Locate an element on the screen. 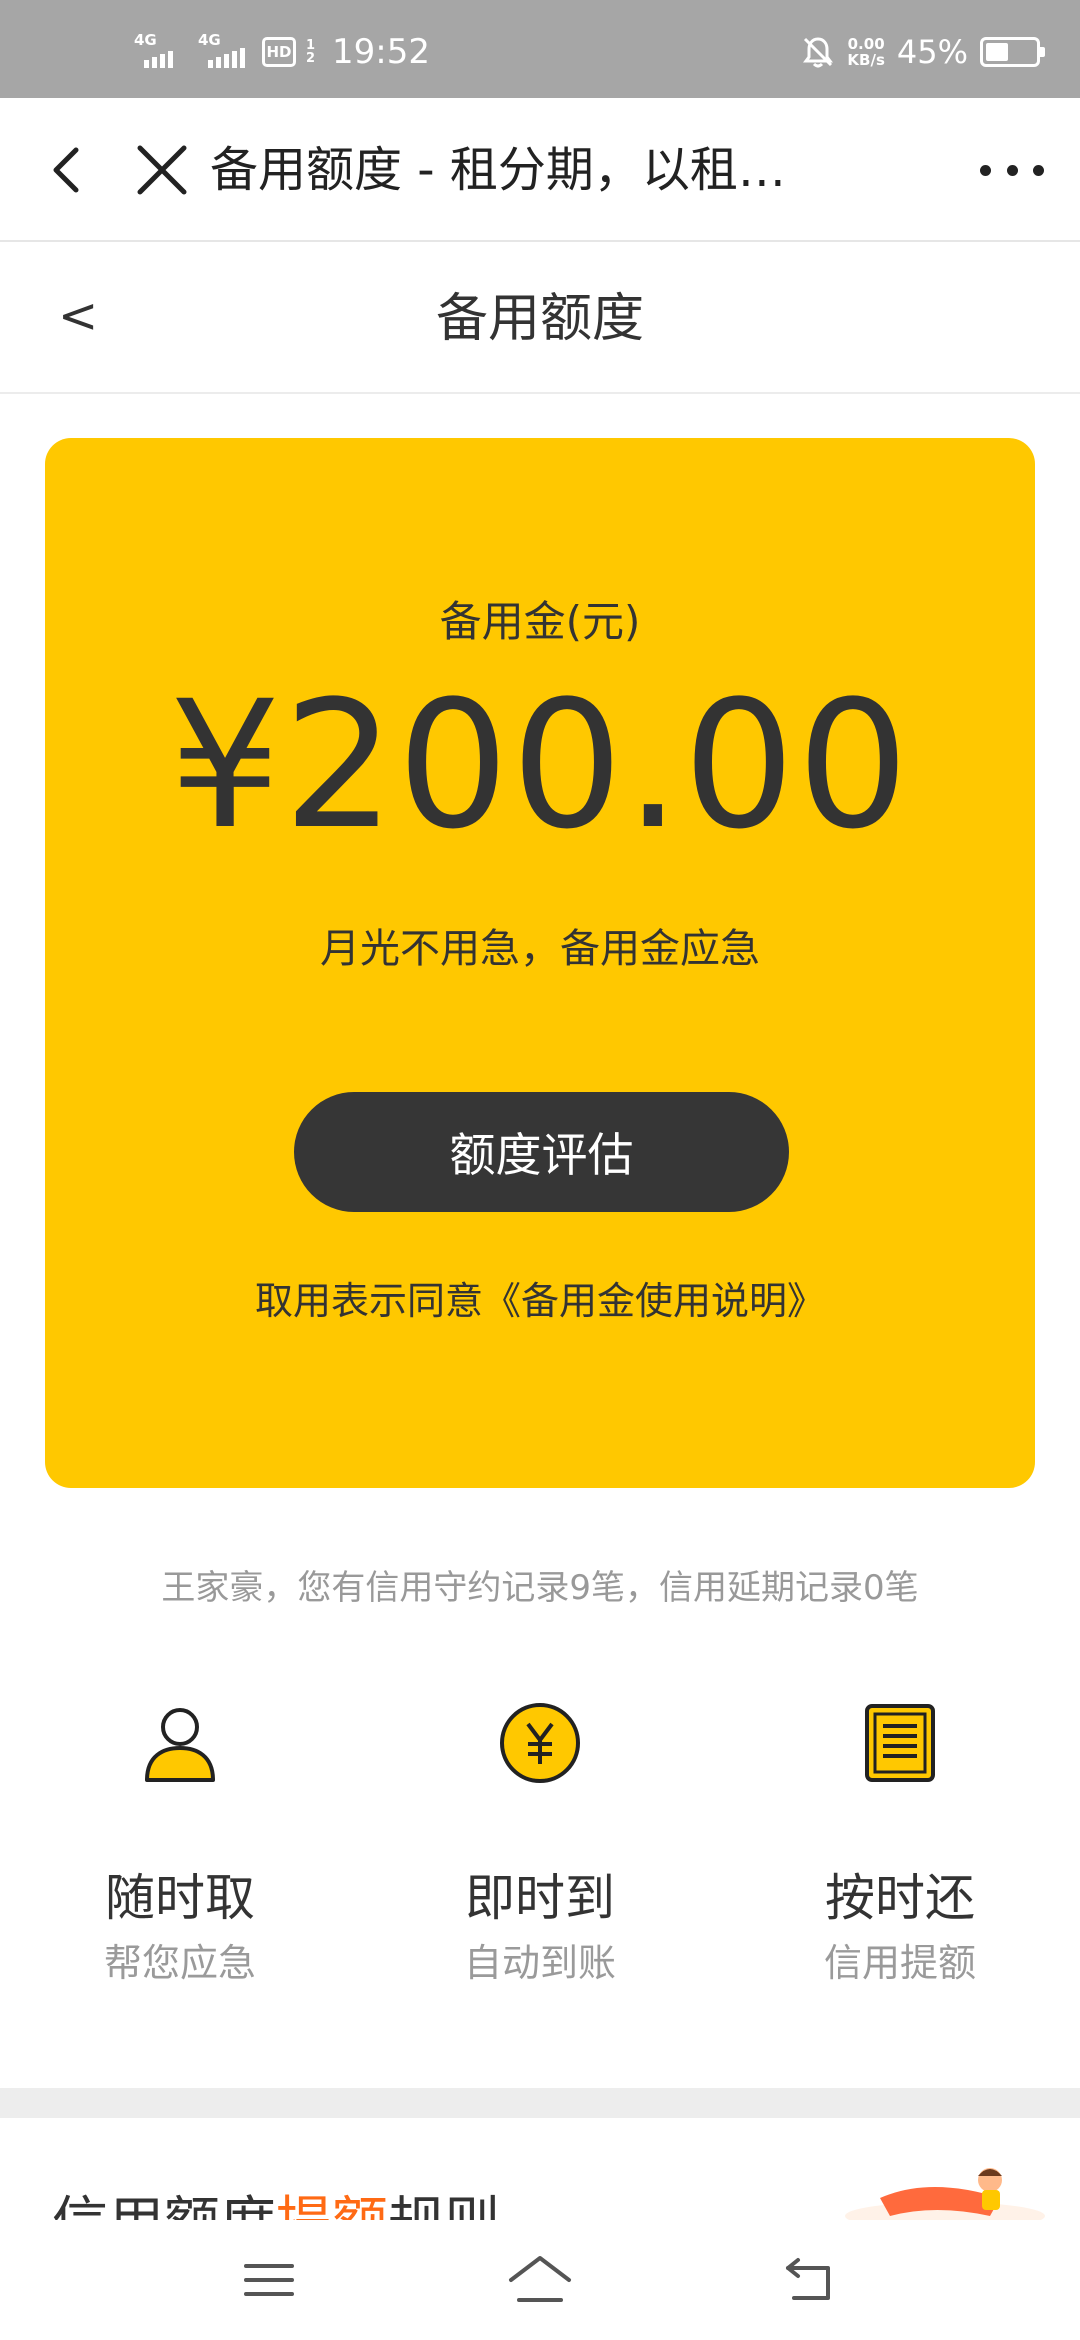 The height and width of the screenshot is (2340, 1080). feature-item-withdraw: 随时取 帮您应急 is located at coordinates (180, 1850).